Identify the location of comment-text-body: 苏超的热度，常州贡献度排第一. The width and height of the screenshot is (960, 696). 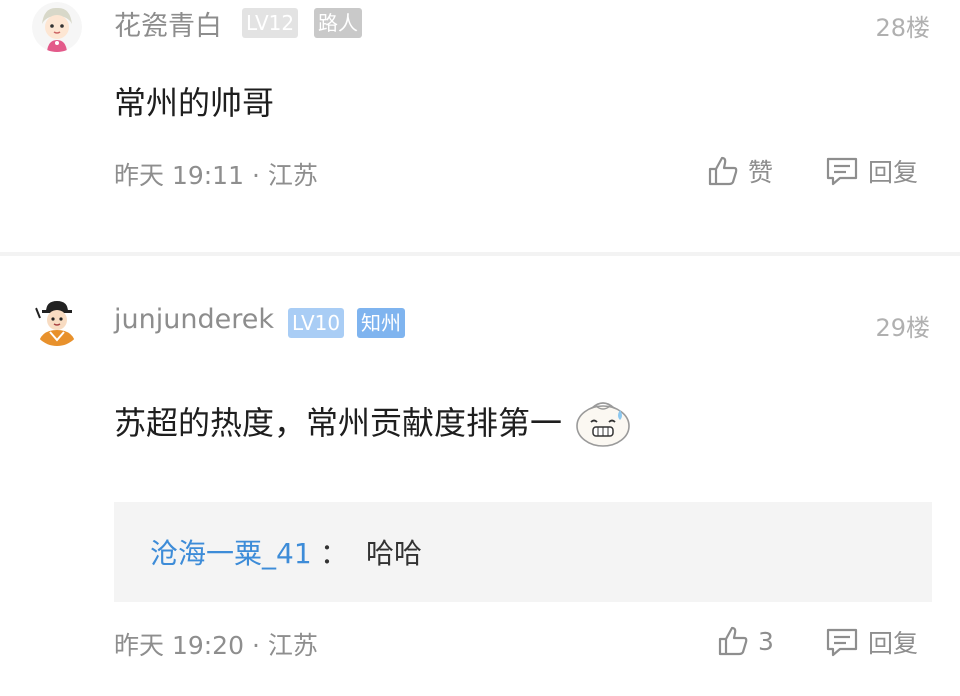
(338, 423).